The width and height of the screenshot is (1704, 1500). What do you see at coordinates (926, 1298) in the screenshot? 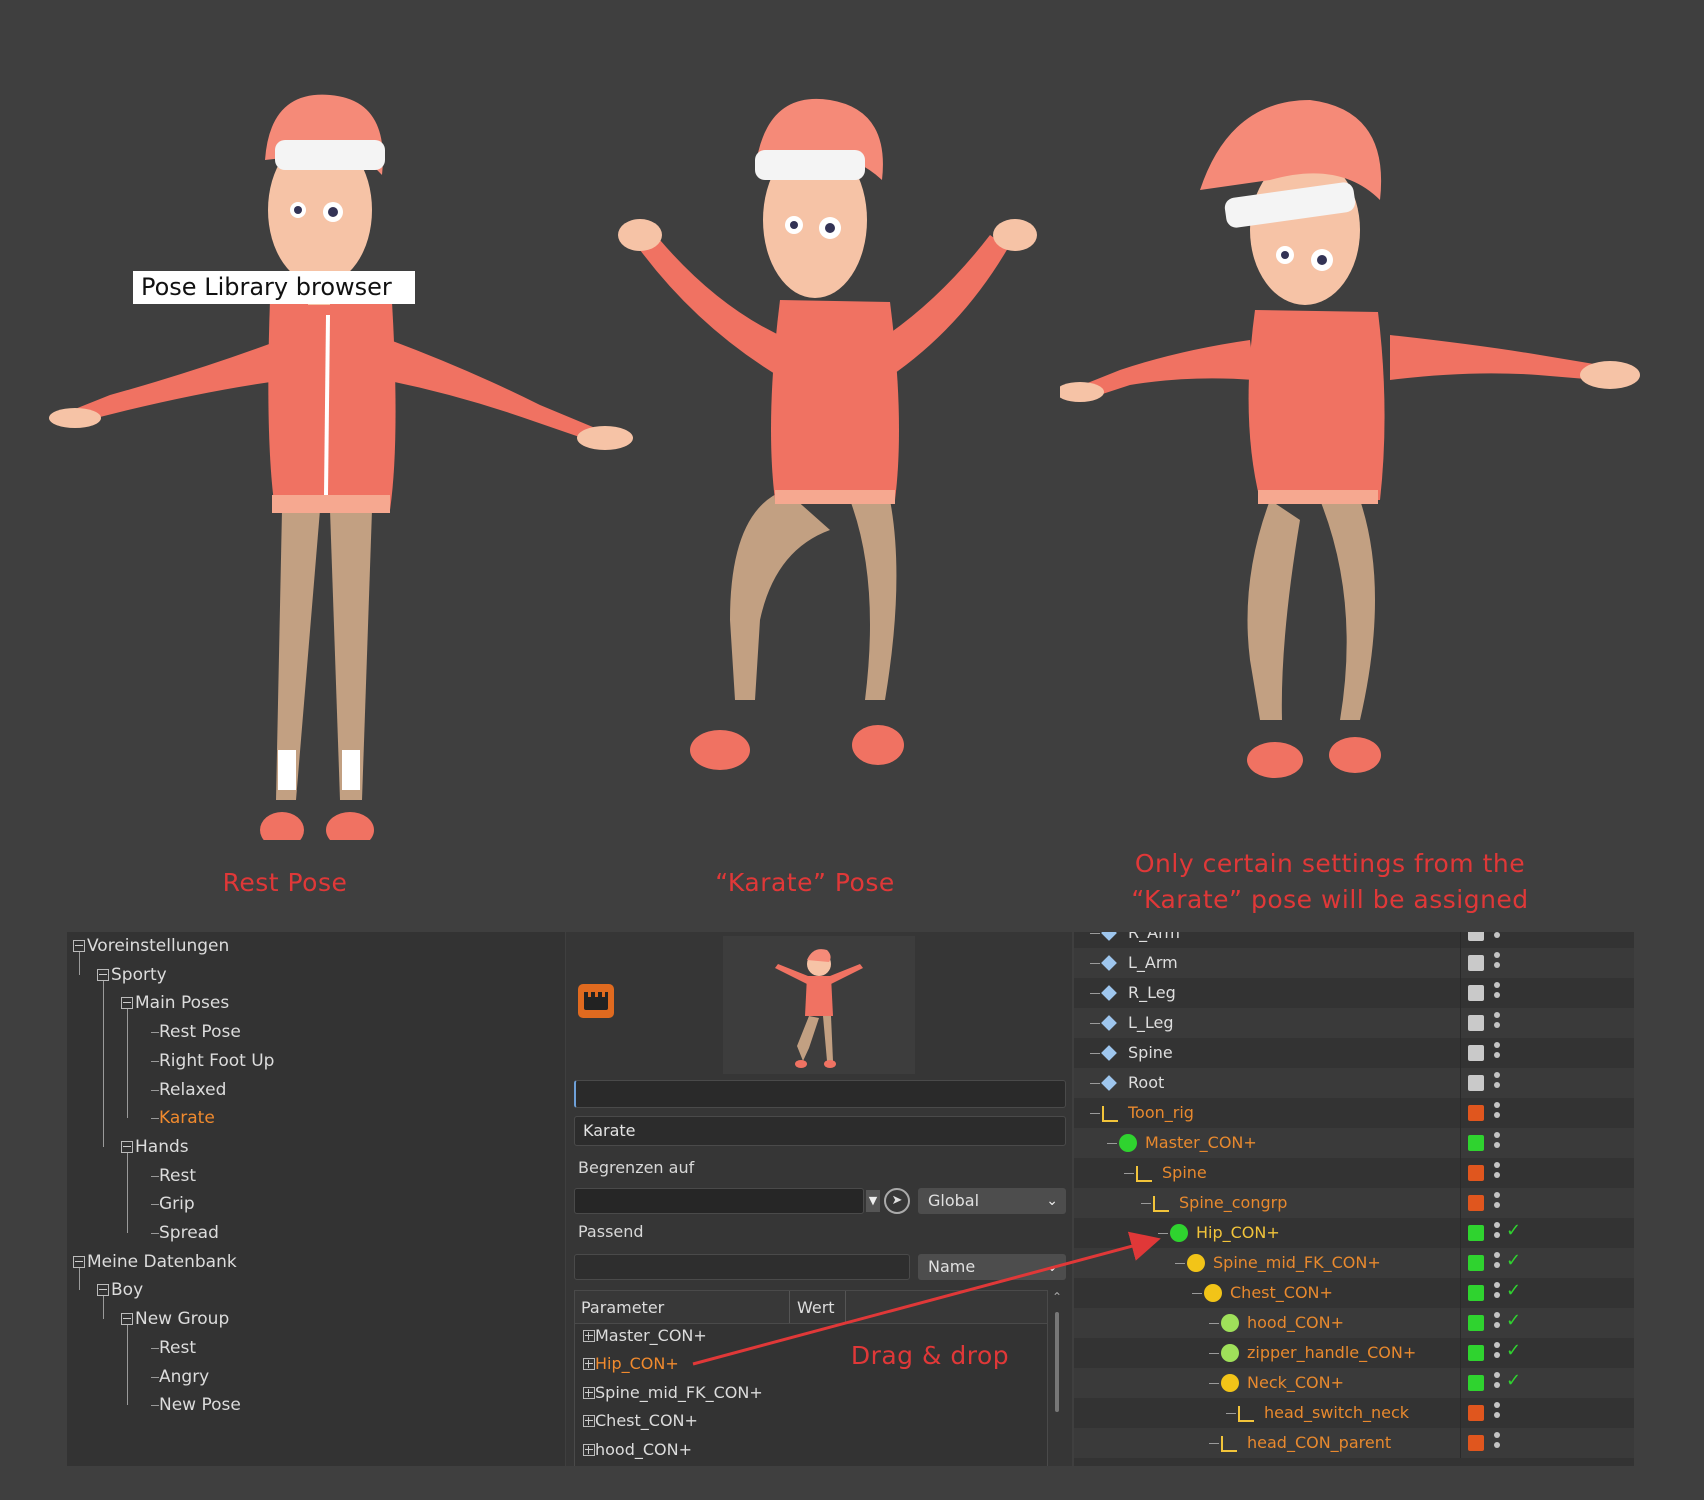
I see `drag-arrow` at bounding box center [926, 1298].